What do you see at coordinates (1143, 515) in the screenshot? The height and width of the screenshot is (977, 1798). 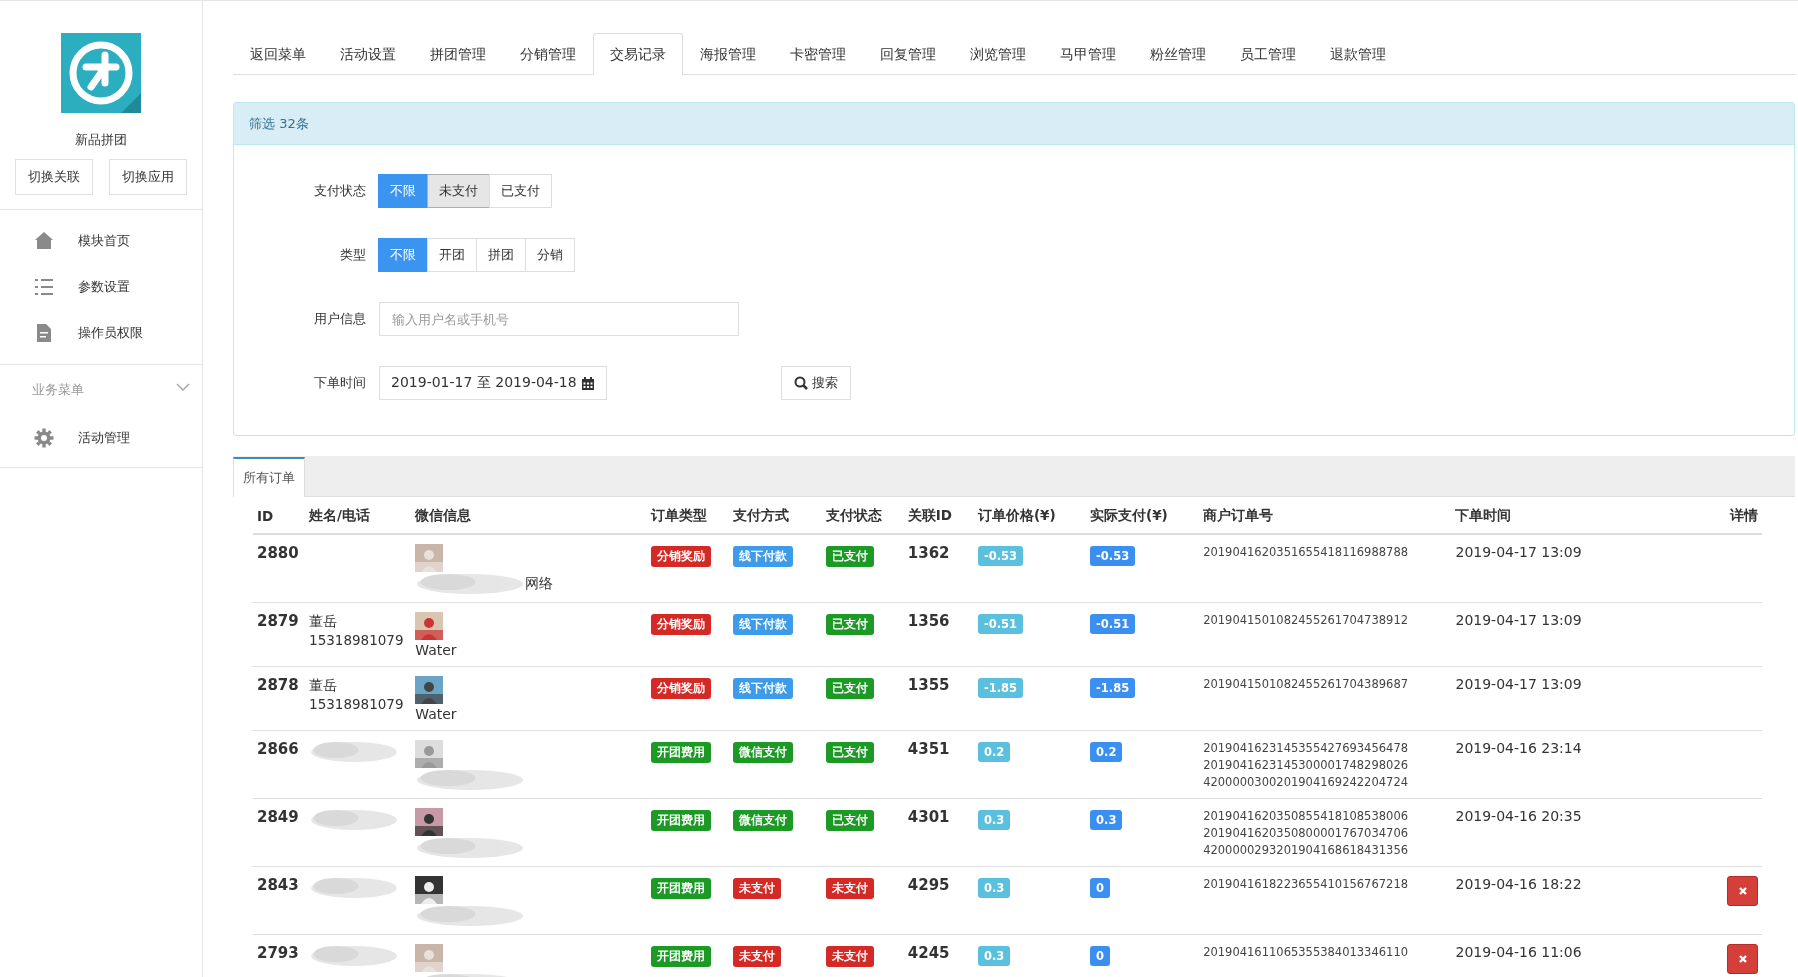 I see `column-header: 实际支付(¥)` at bounding box center [1143, 515].